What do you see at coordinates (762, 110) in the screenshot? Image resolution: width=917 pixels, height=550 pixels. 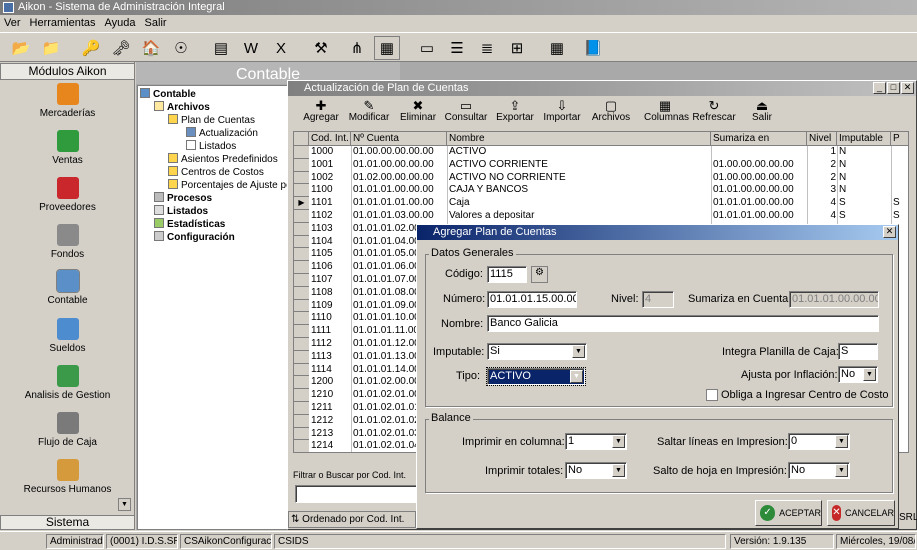 I see `salir-button: ⏏ Salir` at bounding box center [762, 110].